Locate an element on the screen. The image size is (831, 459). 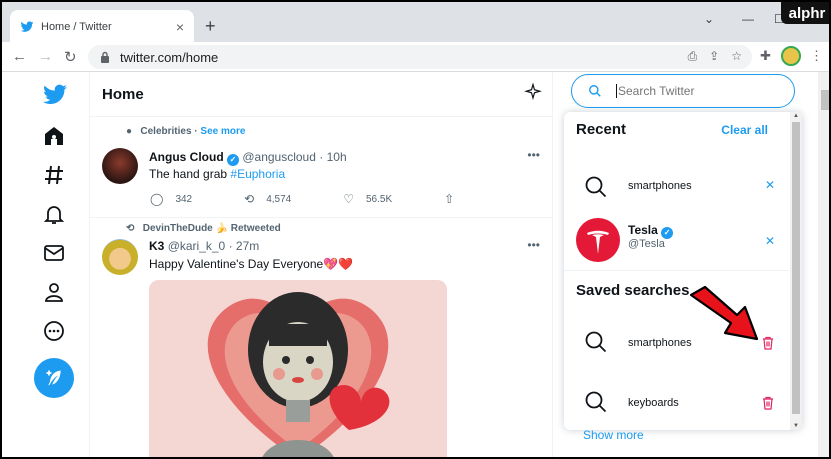
bookmark-star-icon: ☆ is located at coordinates (736, 56).